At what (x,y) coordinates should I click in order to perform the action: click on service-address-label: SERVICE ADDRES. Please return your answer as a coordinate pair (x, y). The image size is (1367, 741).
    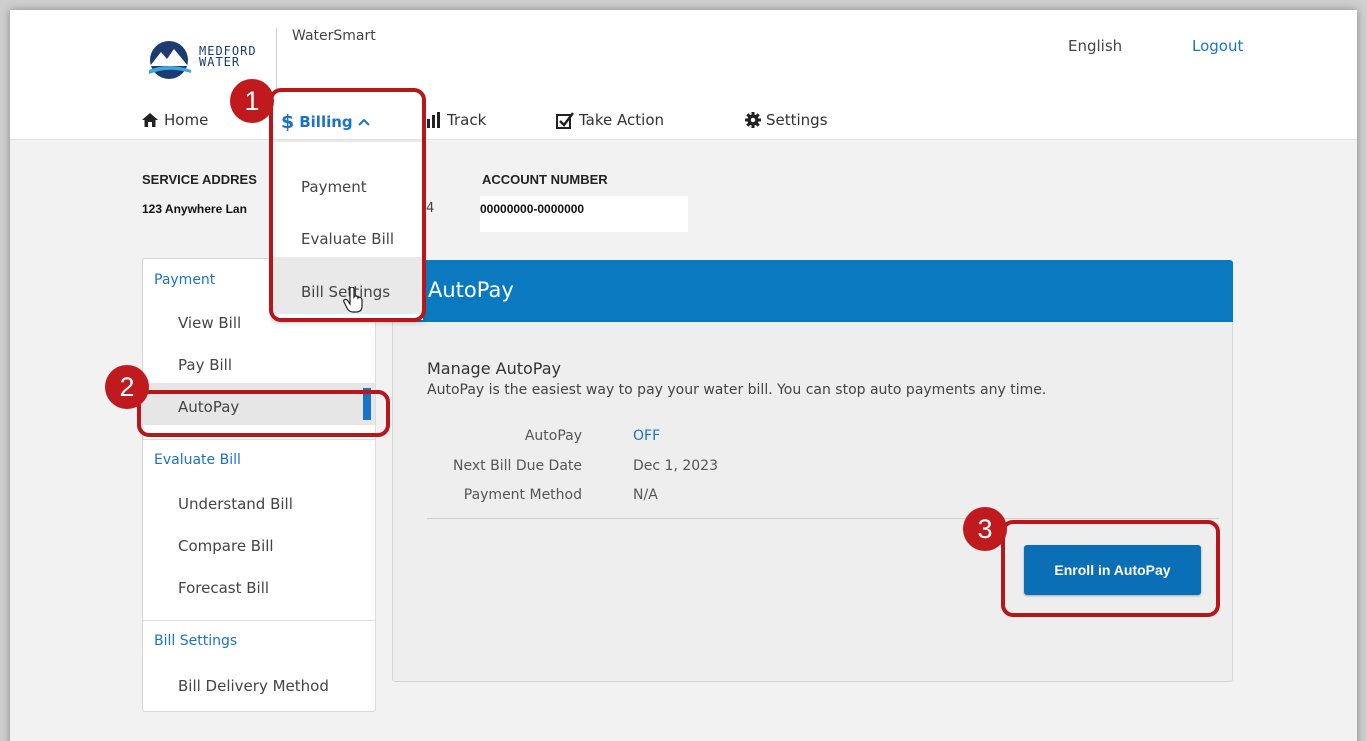
    Looking at the image, I should click on (199, 179).